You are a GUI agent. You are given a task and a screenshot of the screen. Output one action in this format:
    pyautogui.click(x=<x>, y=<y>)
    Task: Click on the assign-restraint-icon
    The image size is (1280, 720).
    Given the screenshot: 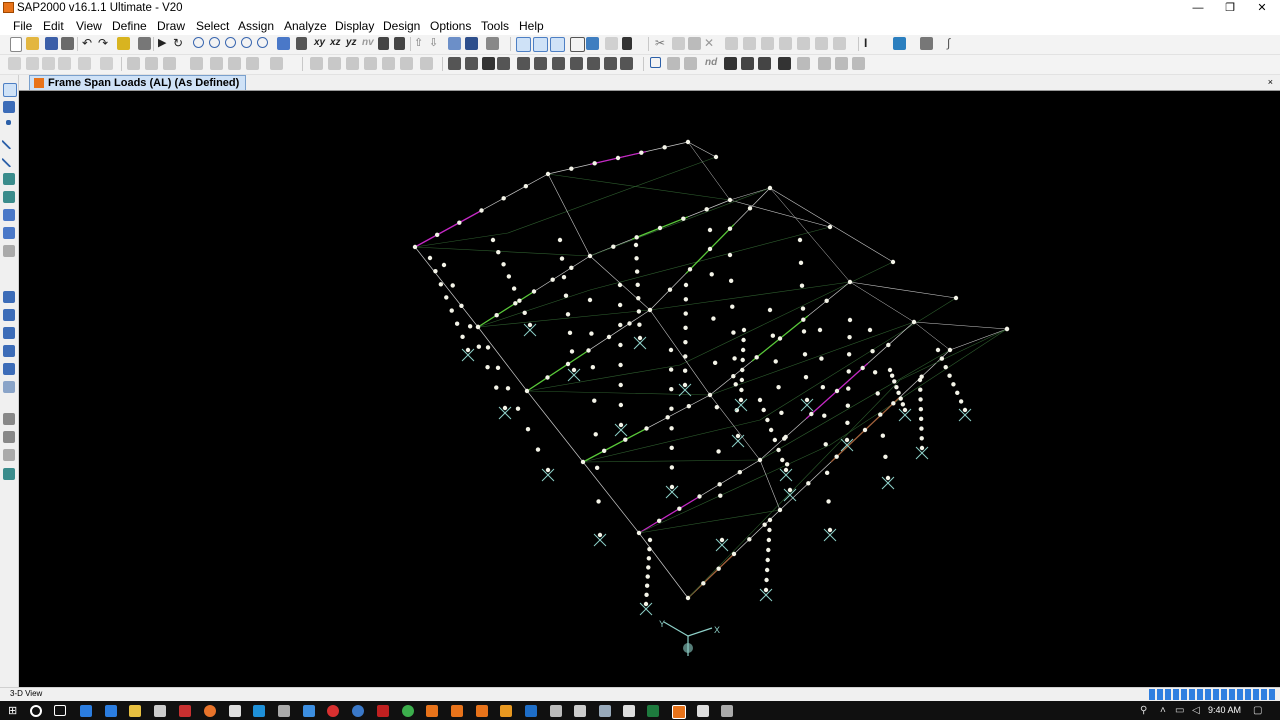 What is the action you would take?
    pyautogui.click(x=32, y=63)
    